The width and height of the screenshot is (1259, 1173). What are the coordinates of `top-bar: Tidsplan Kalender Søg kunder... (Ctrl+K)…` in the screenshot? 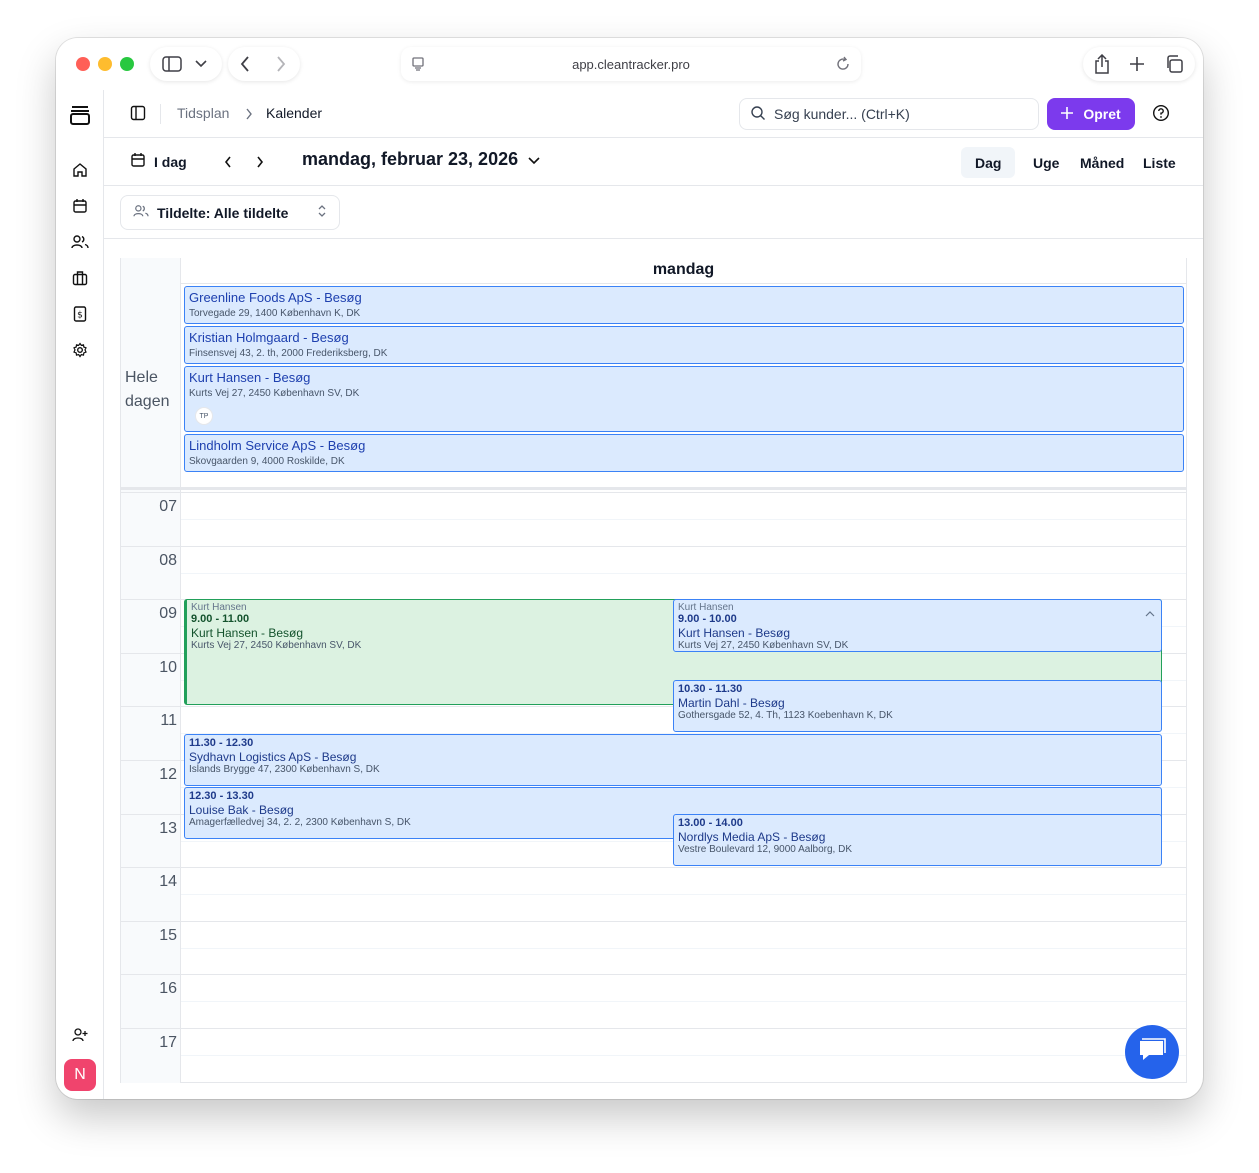 It's located at (653, 114).